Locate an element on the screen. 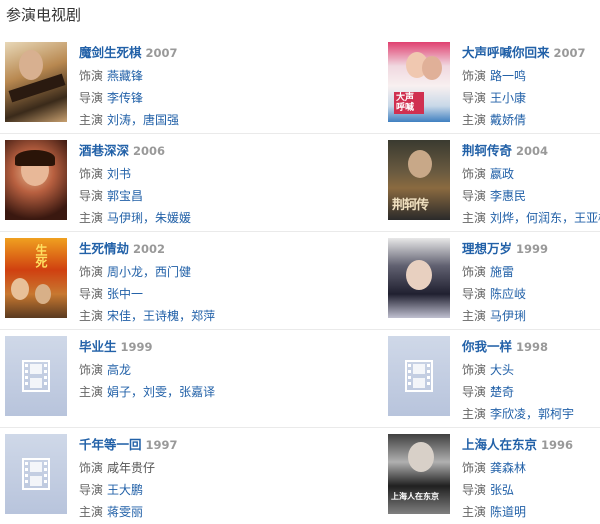 The height and width of the screenshot is (524, 600). poster-image: 生死 is located at coordinates (36, 278).